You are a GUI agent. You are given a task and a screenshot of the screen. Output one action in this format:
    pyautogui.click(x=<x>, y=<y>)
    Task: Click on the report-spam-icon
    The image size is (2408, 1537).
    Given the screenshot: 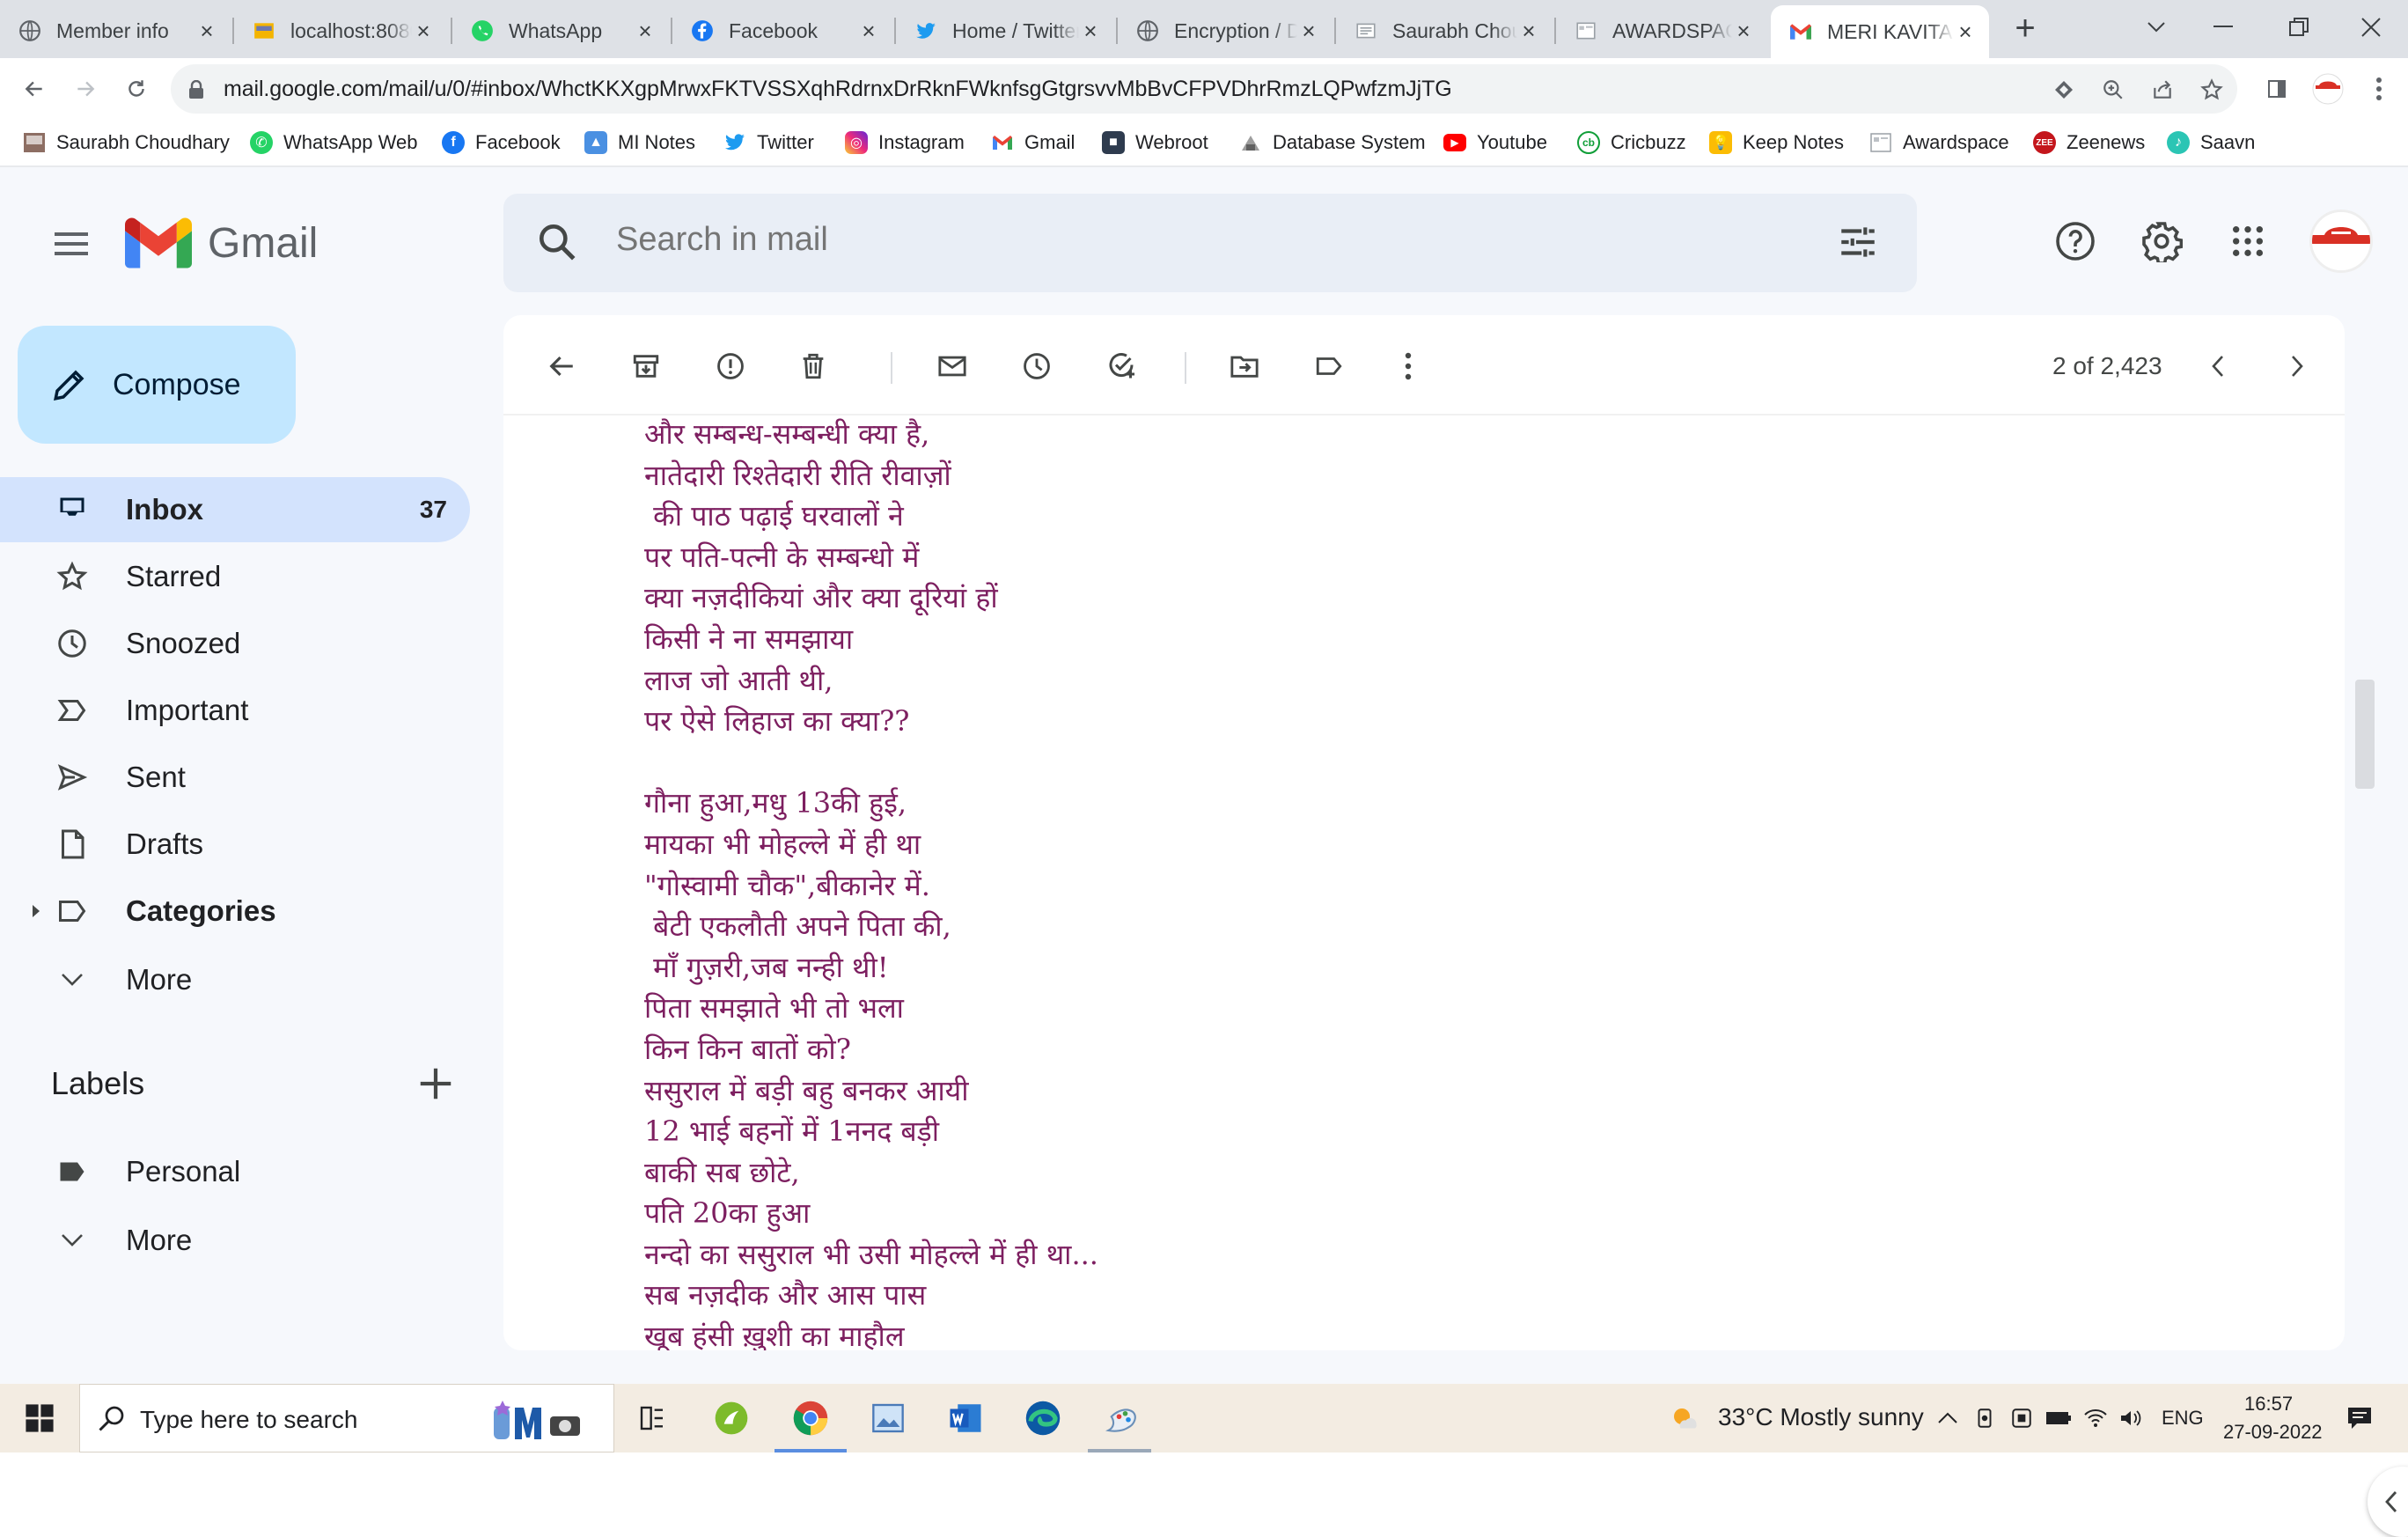 What is the action you would take?
    pyautogui.click(x=730, y=366)
    